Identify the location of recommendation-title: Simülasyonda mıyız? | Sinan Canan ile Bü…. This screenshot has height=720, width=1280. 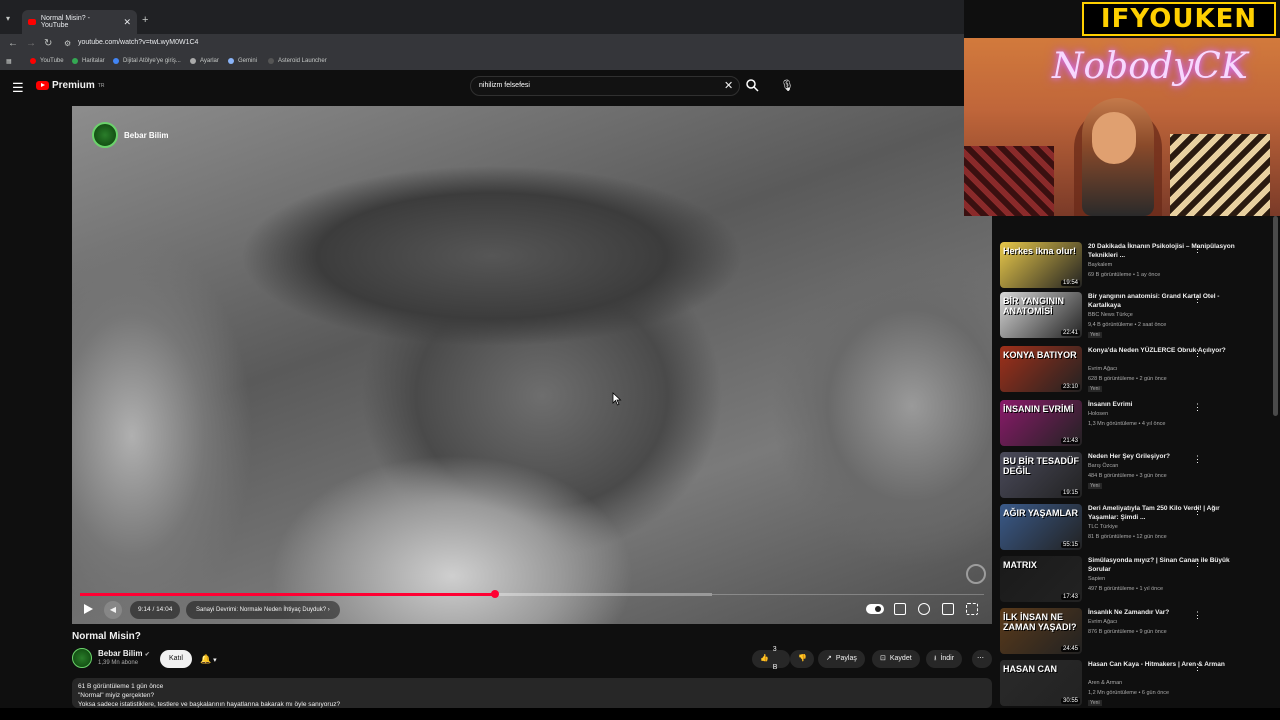
(1163, 565).